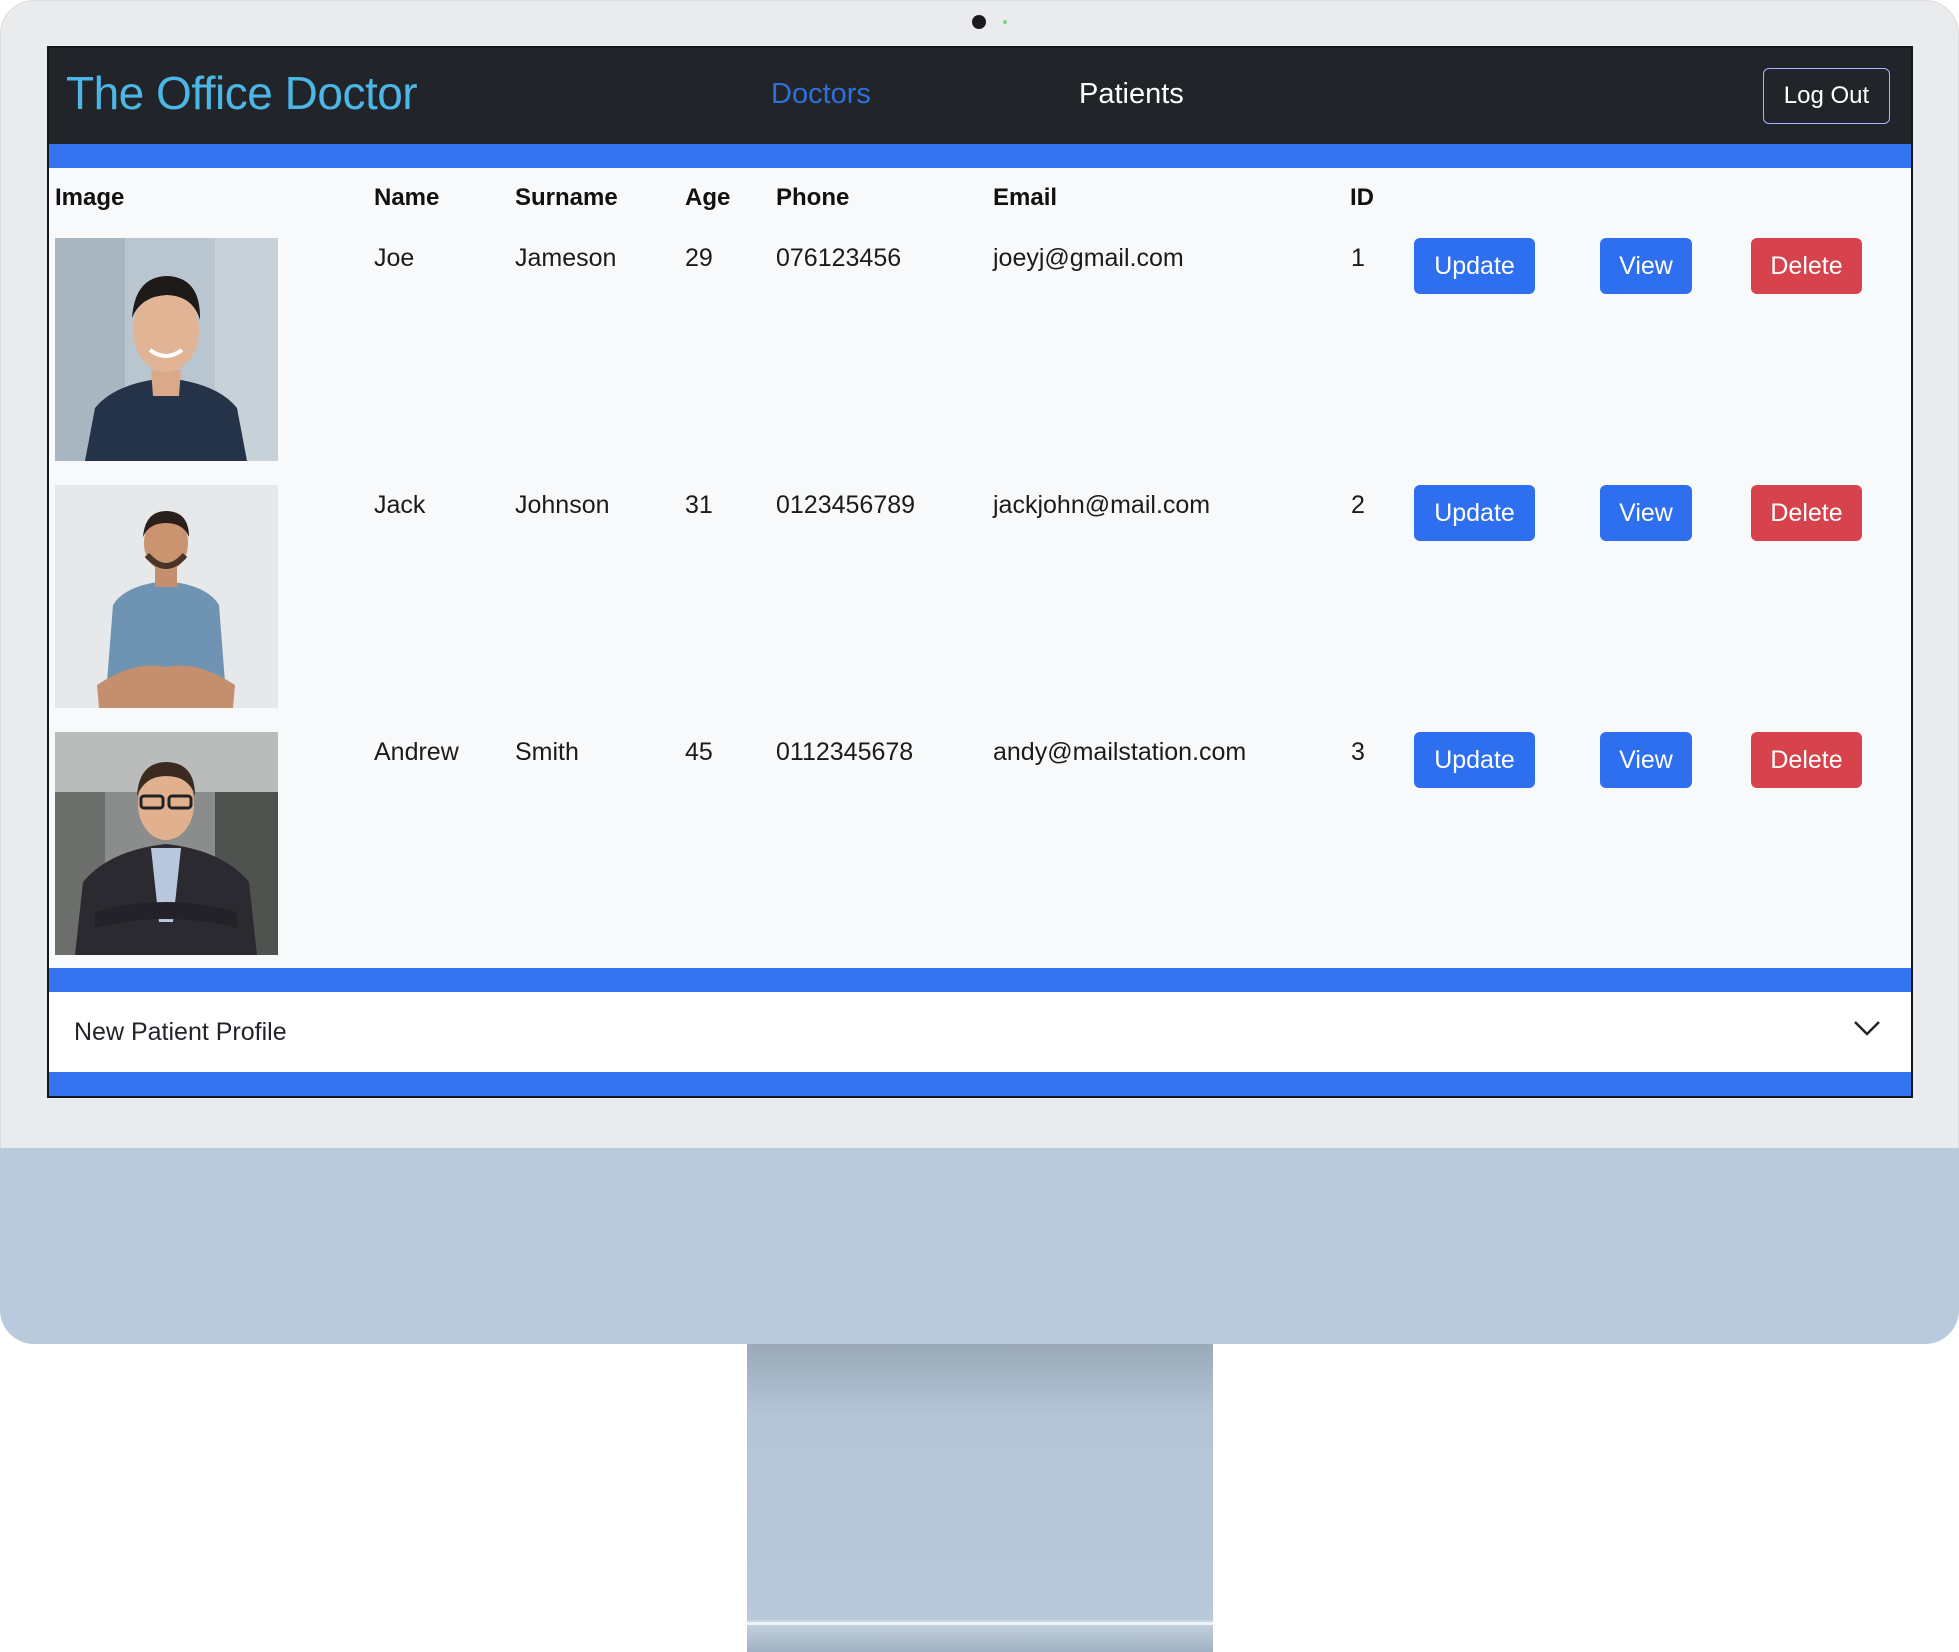 The height and width of the screenshot is (1652, 1959). I want to click on new-patient-accordion: New Patient Profile, so click(980, 1032).